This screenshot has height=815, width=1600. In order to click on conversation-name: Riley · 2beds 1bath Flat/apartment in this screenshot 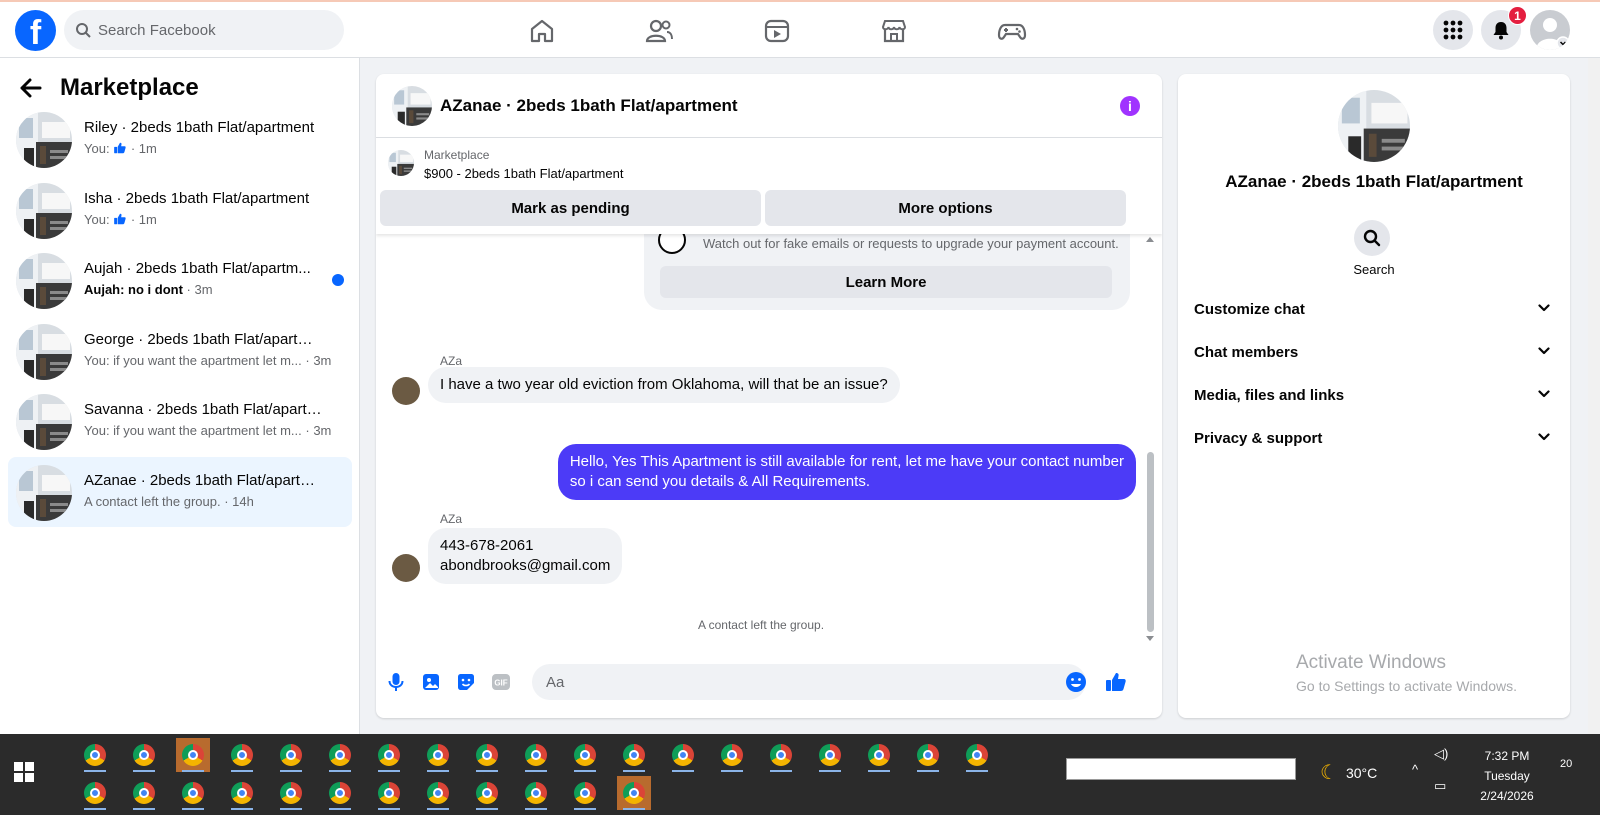, I will do `click(199, 127)`.